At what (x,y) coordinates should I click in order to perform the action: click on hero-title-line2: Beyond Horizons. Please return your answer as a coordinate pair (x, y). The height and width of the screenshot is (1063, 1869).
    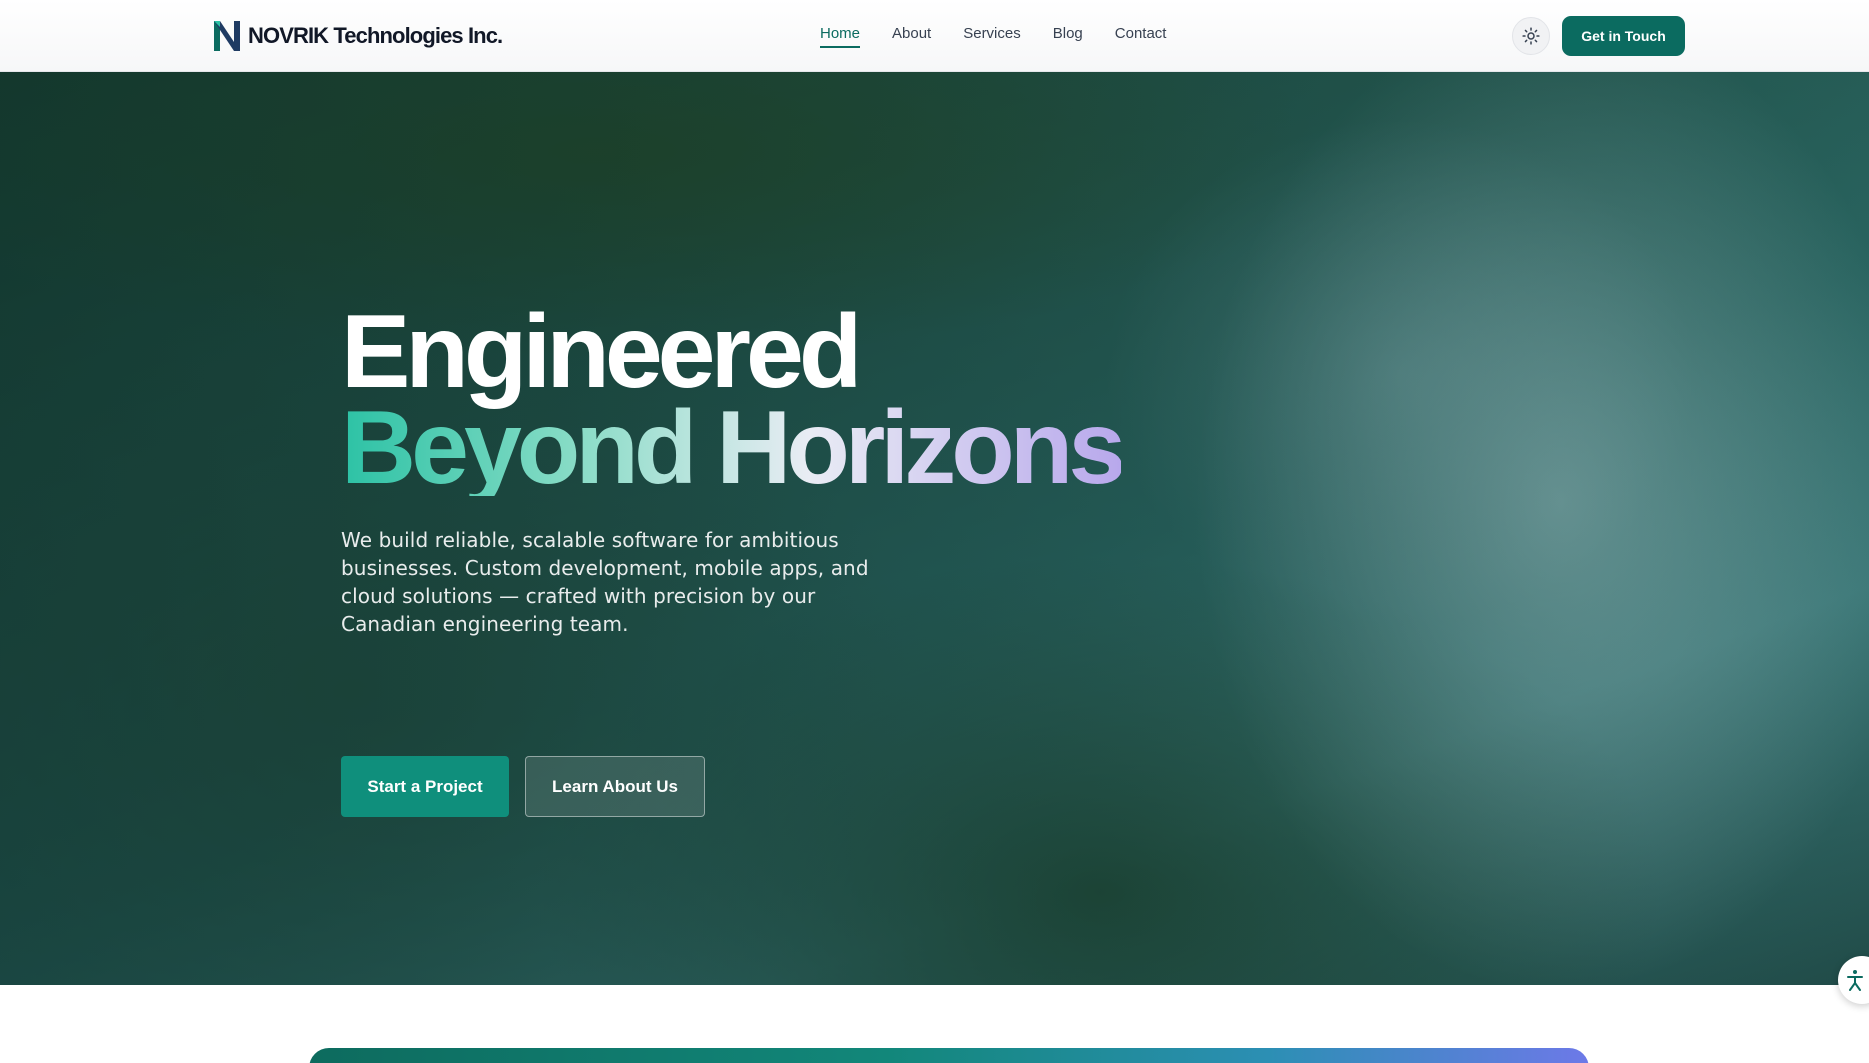
    Looking at the image, I should click on (733, 448).